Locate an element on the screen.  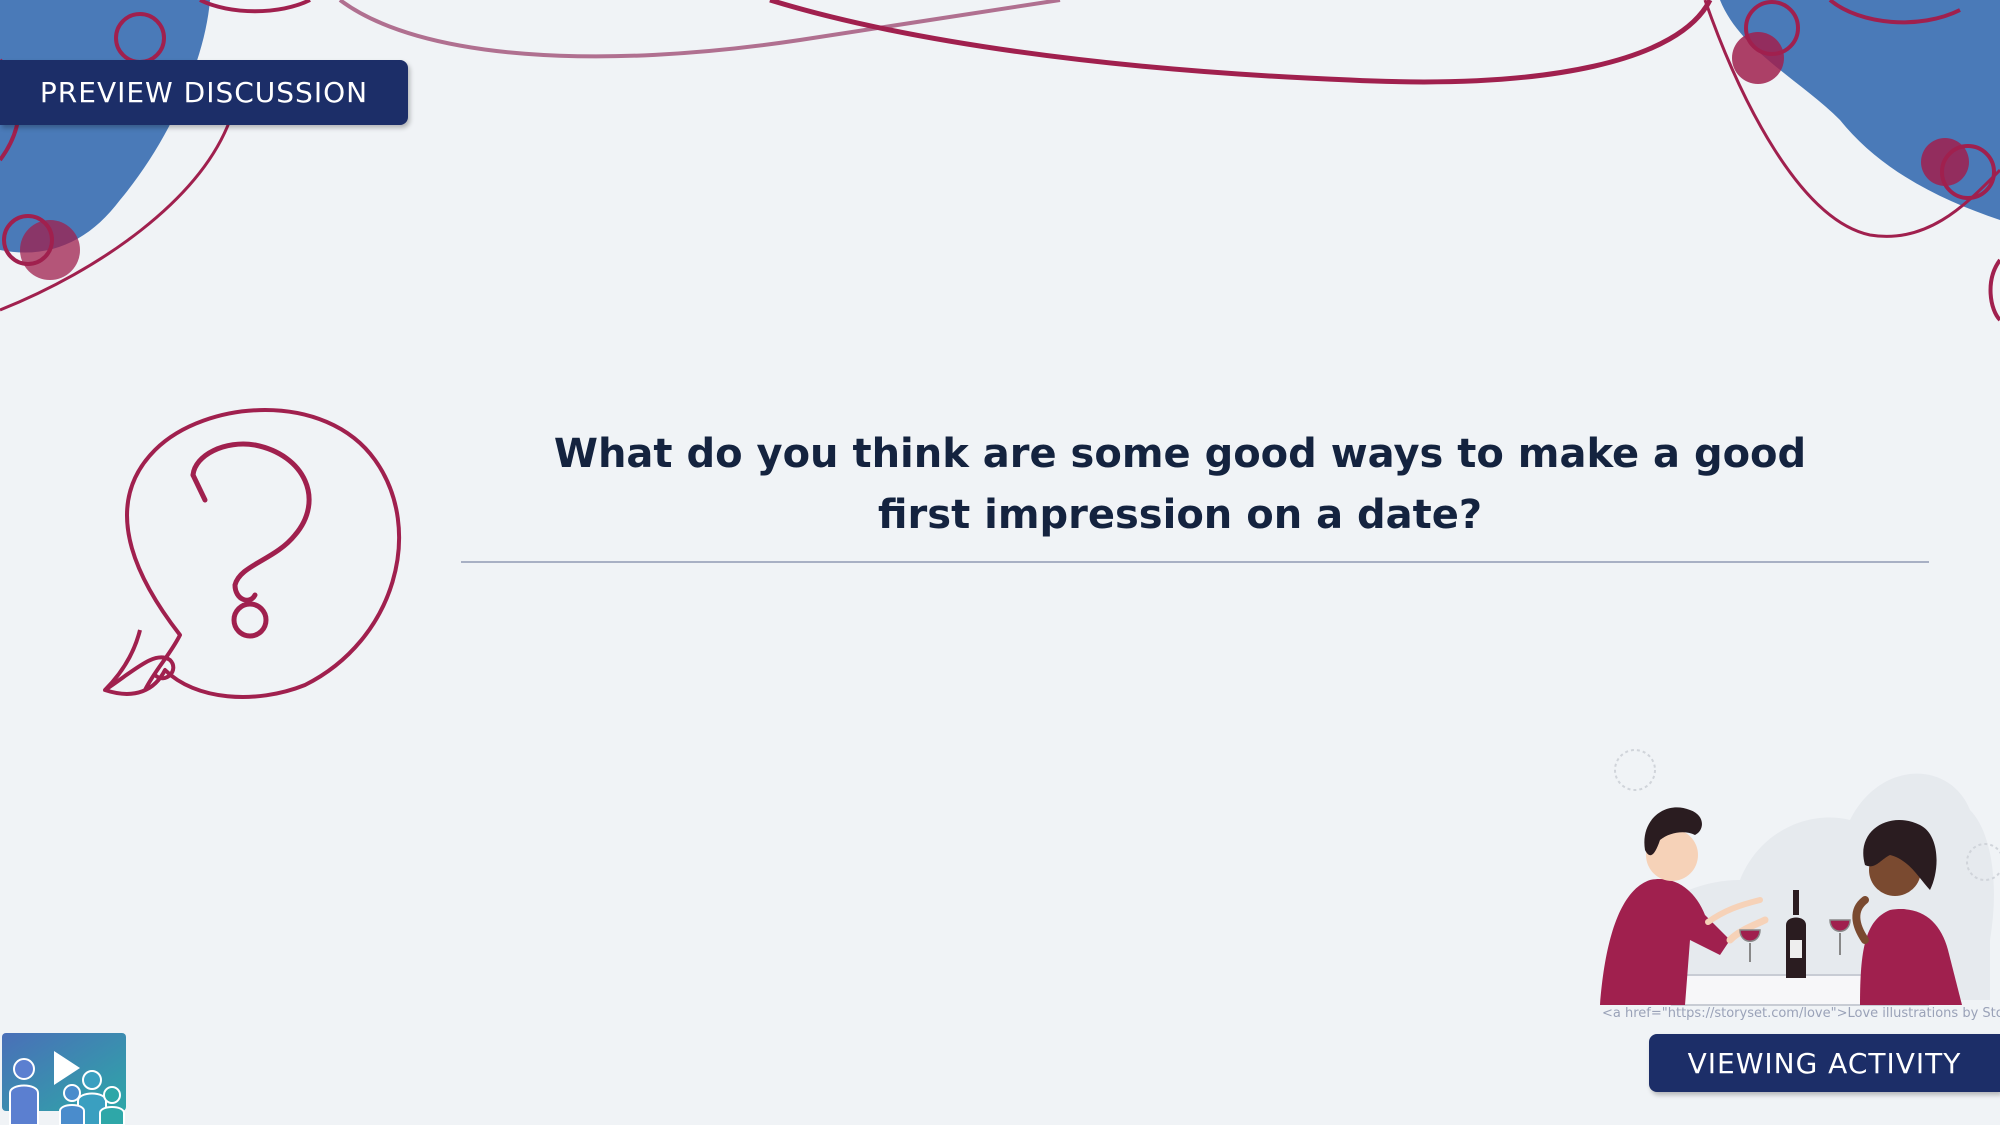
viewing-activity-label: VIEWING ACTIVITY is located at coordinates (1824, 1063).